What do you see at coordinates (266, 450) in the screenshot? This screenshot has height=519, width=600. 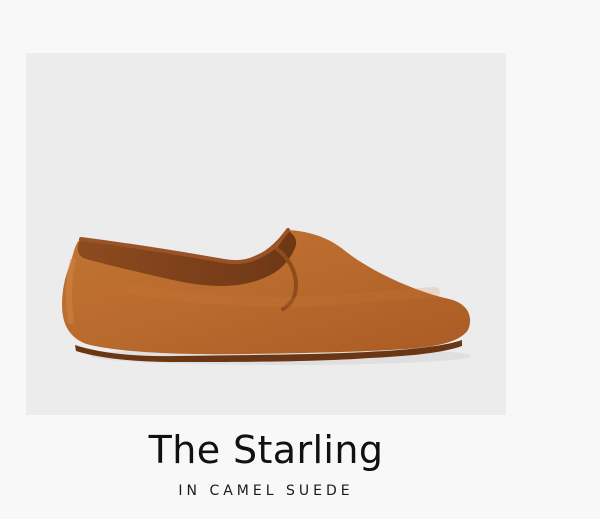 I see `product-title: The Starling` at bounding box center [266, 450].